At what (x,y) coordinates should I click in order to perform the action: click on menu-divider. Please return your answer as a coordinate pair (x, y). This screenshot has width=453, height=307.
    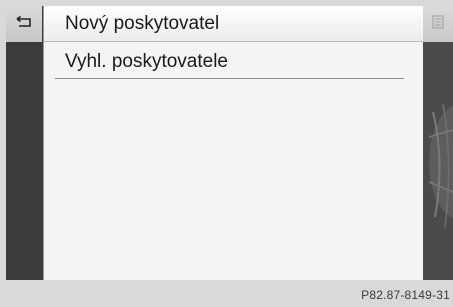
    Looking at the image, I should click on (229, 78).